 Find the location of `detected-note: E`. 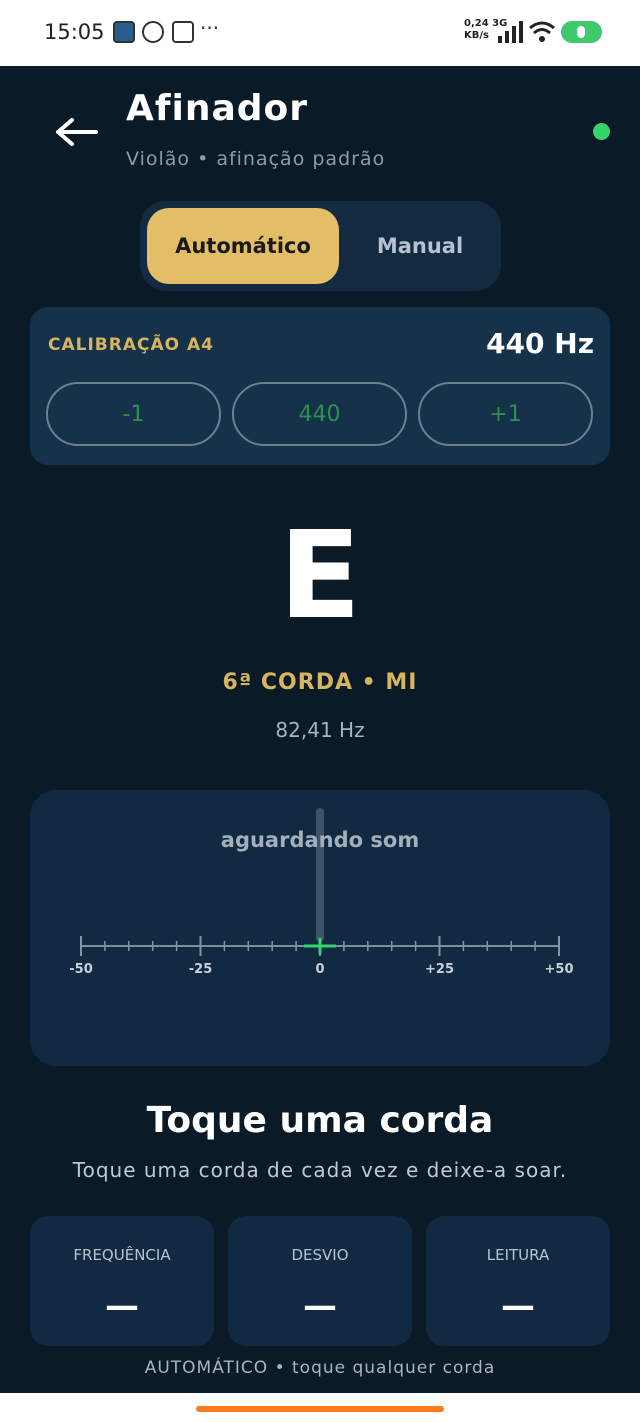

detected-note: E is located at coordinates (320, 576).